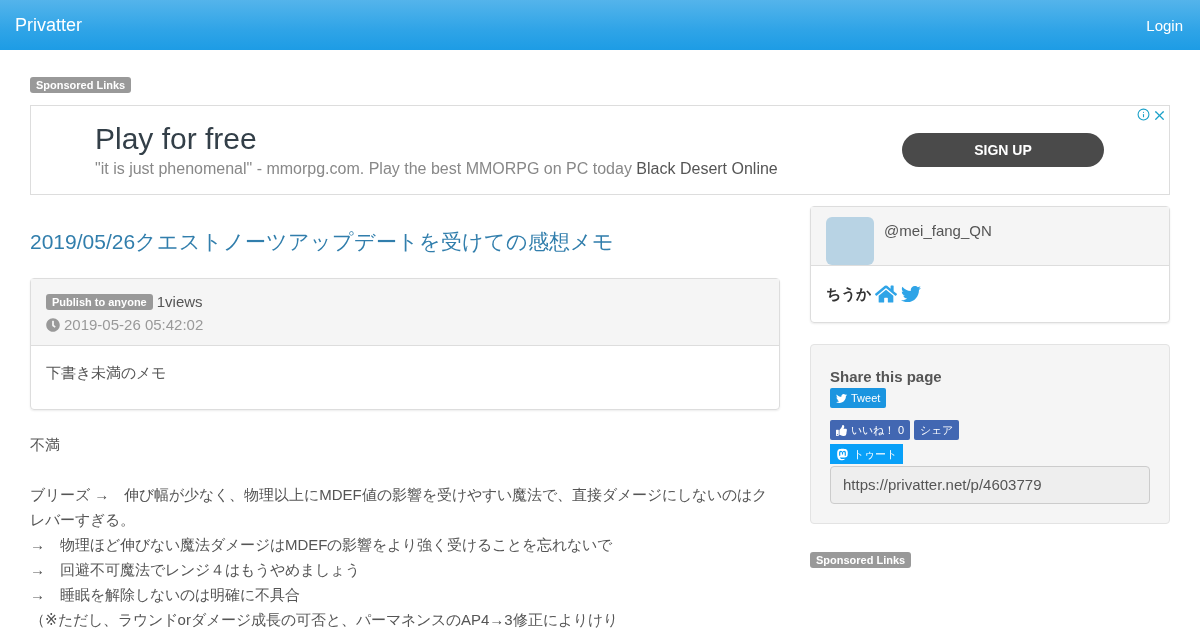  What do you see at coordinates (866, 454) in the screenshot?
I see `toot-button: トゥート` at bounding box center [866, 454].